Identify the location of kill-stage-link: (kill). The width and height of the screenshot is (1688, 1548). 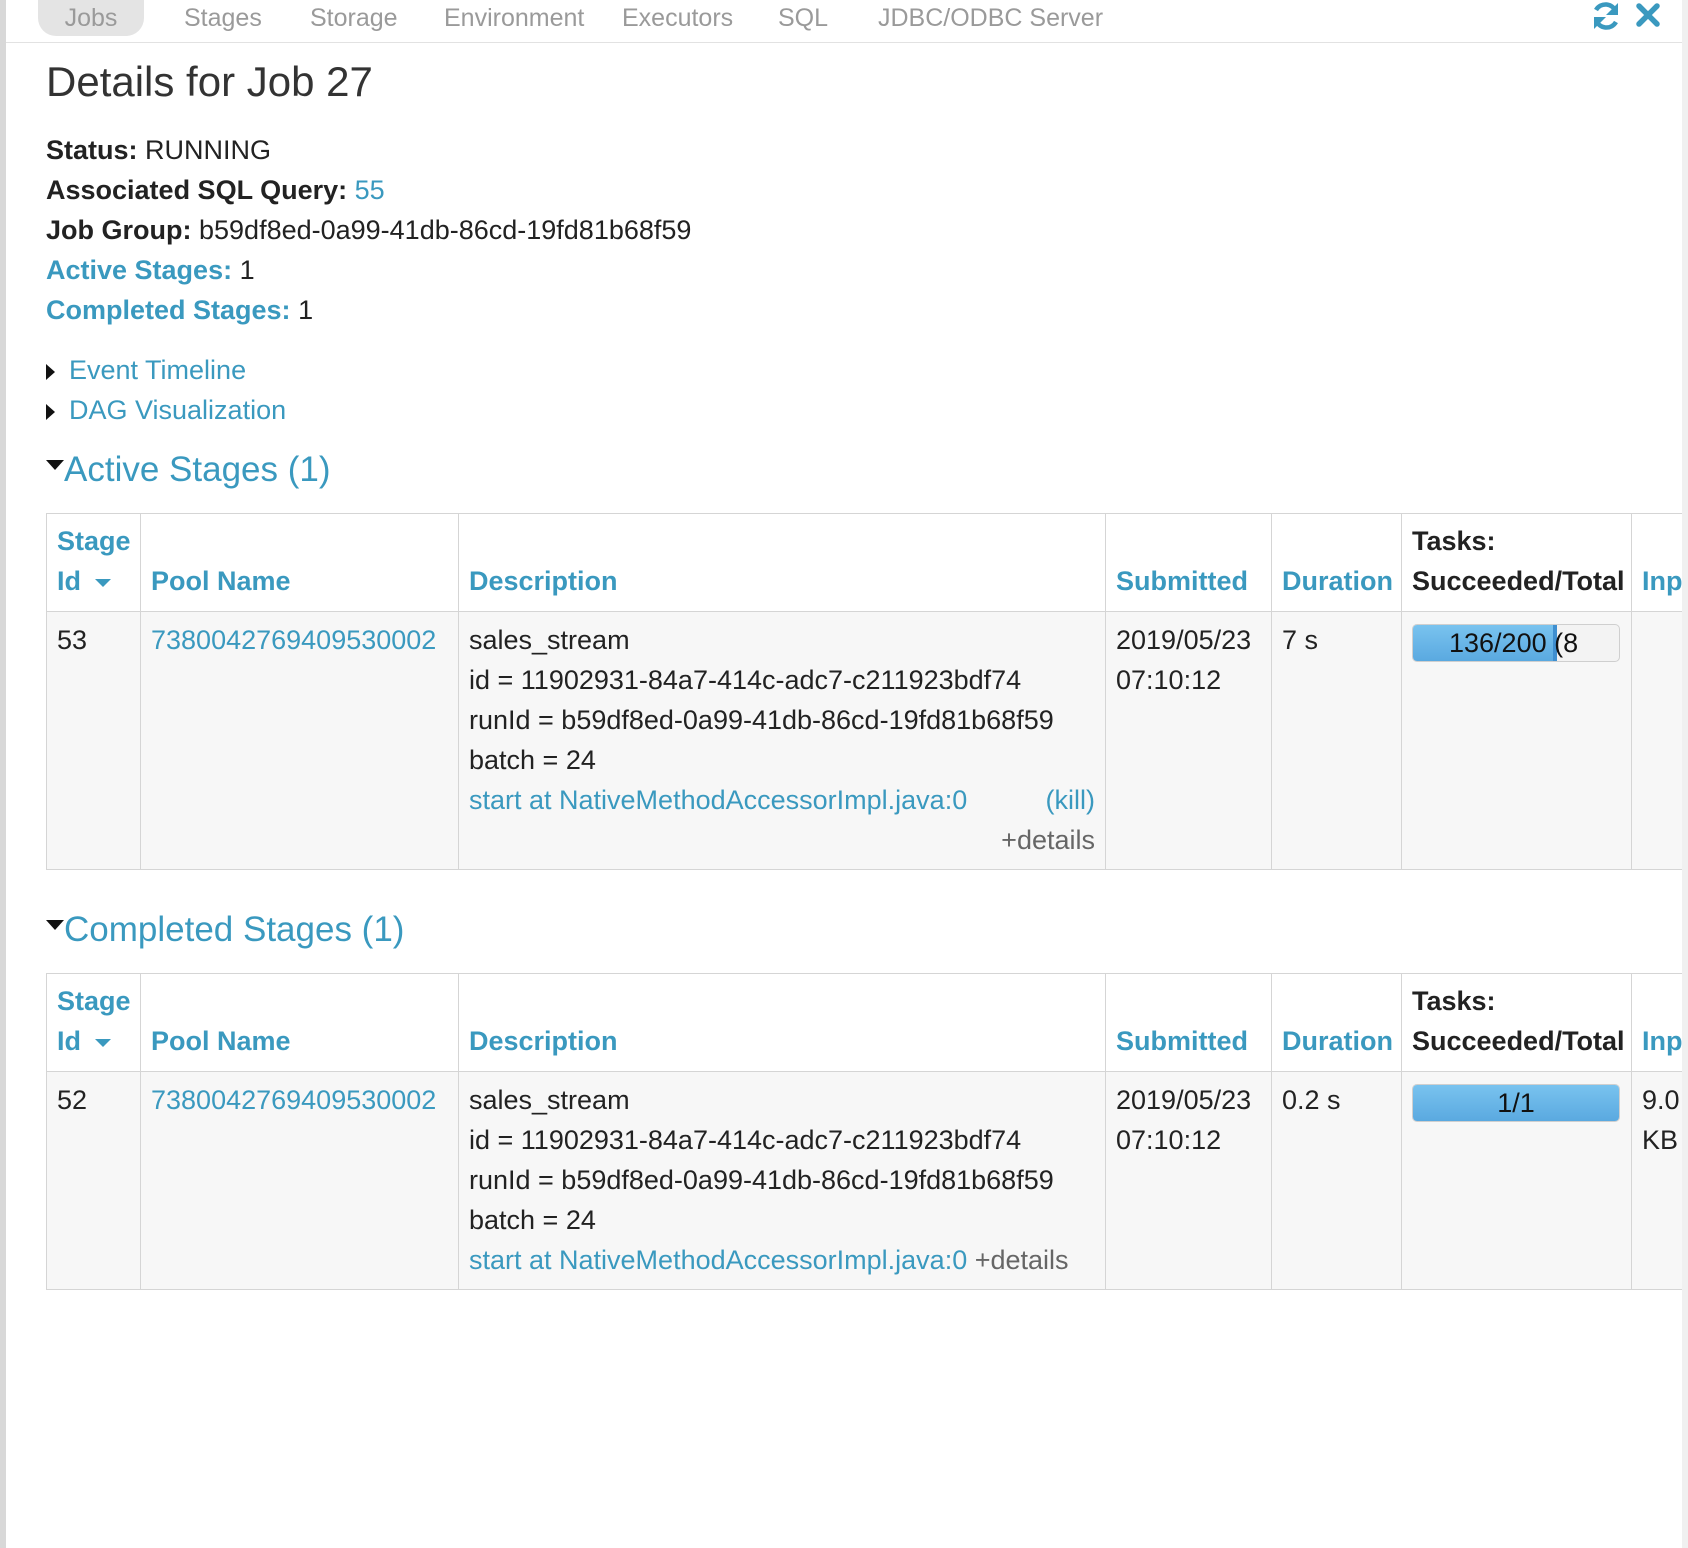
(1070, 800).